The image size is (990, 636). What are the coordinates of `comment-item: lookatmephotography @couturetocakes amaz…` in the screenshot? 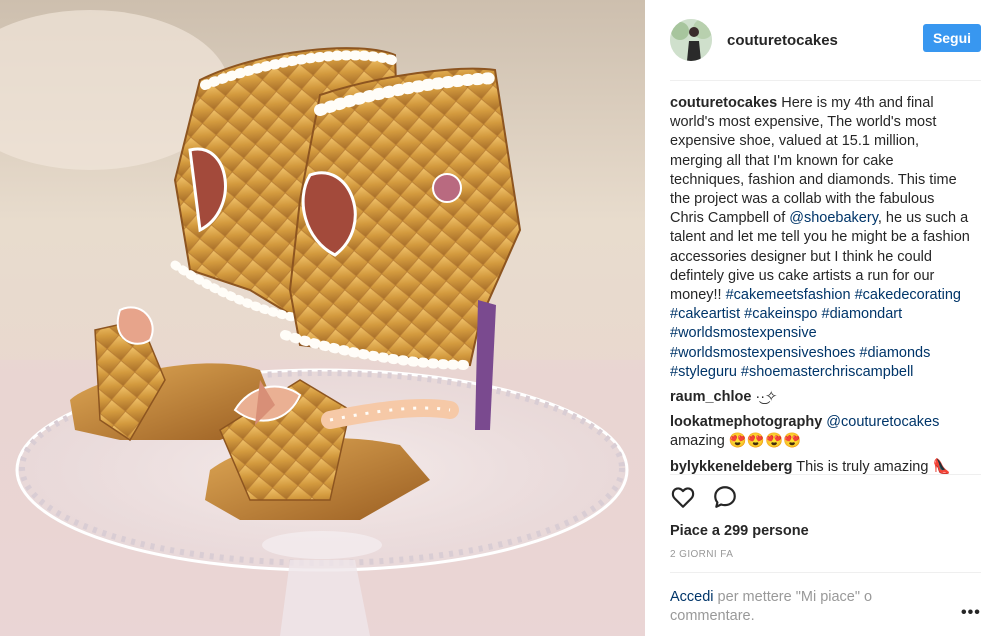 It's located at (820, 432).